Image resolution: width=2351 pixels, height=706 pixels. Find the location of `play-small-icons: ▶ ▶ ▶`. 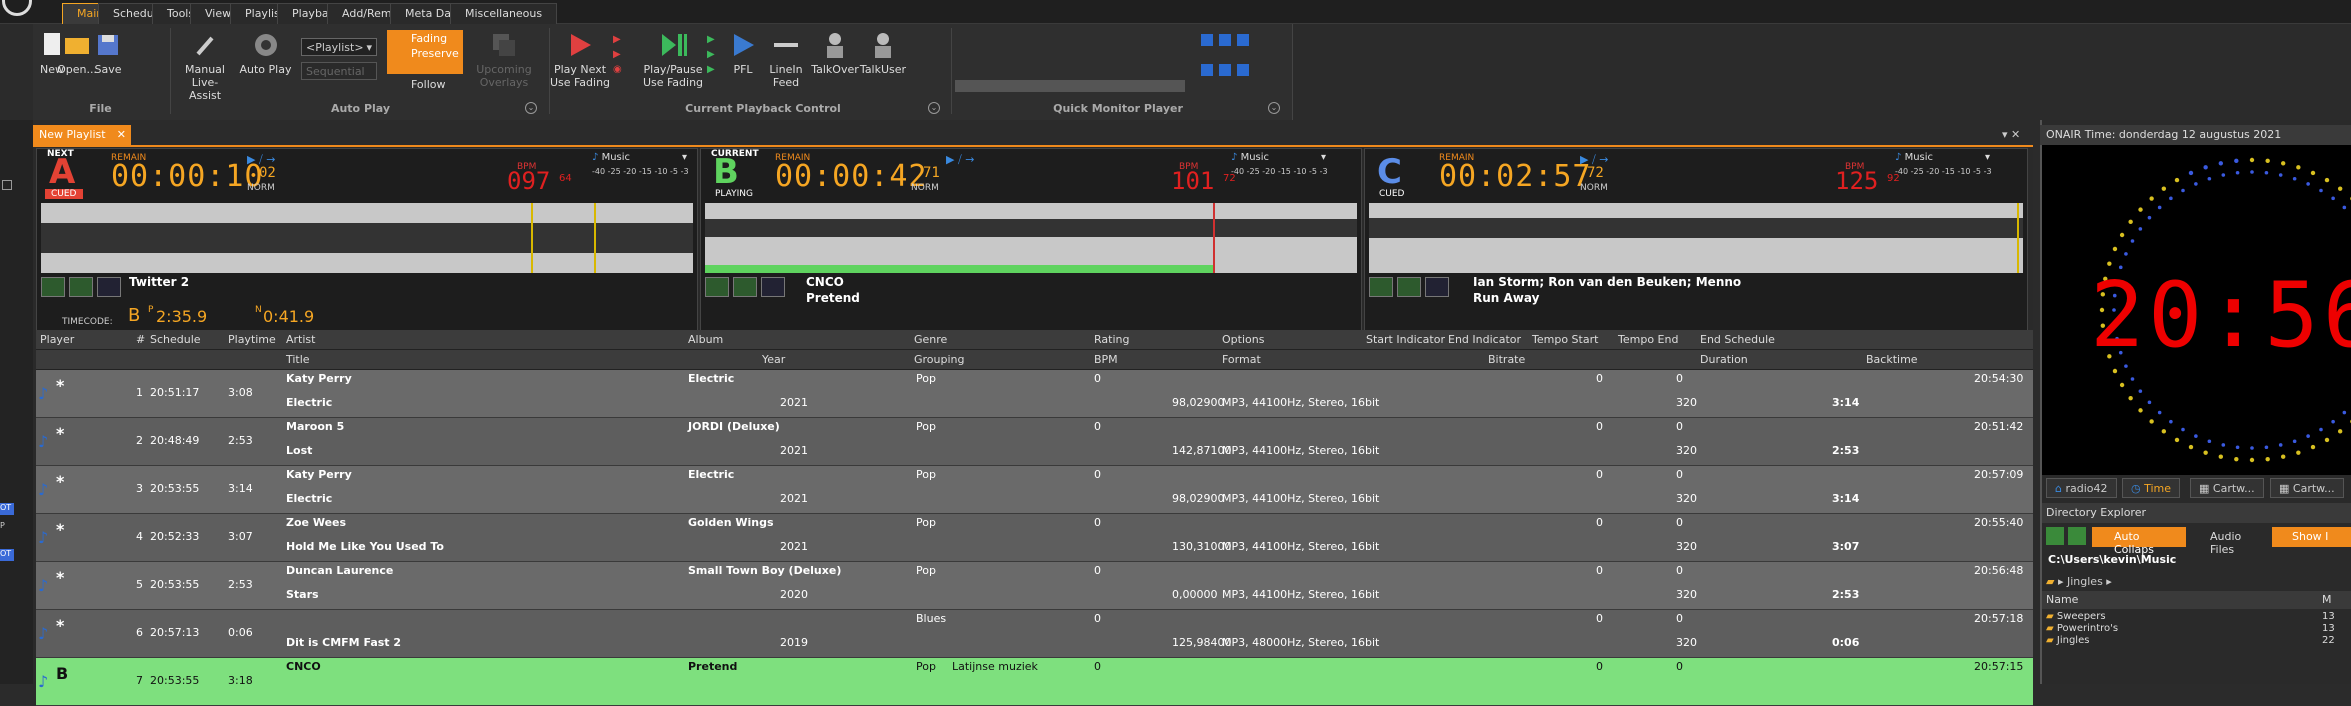

play-small-icons: ▶ ▶ ▶ is located at coordinates (711, 54).